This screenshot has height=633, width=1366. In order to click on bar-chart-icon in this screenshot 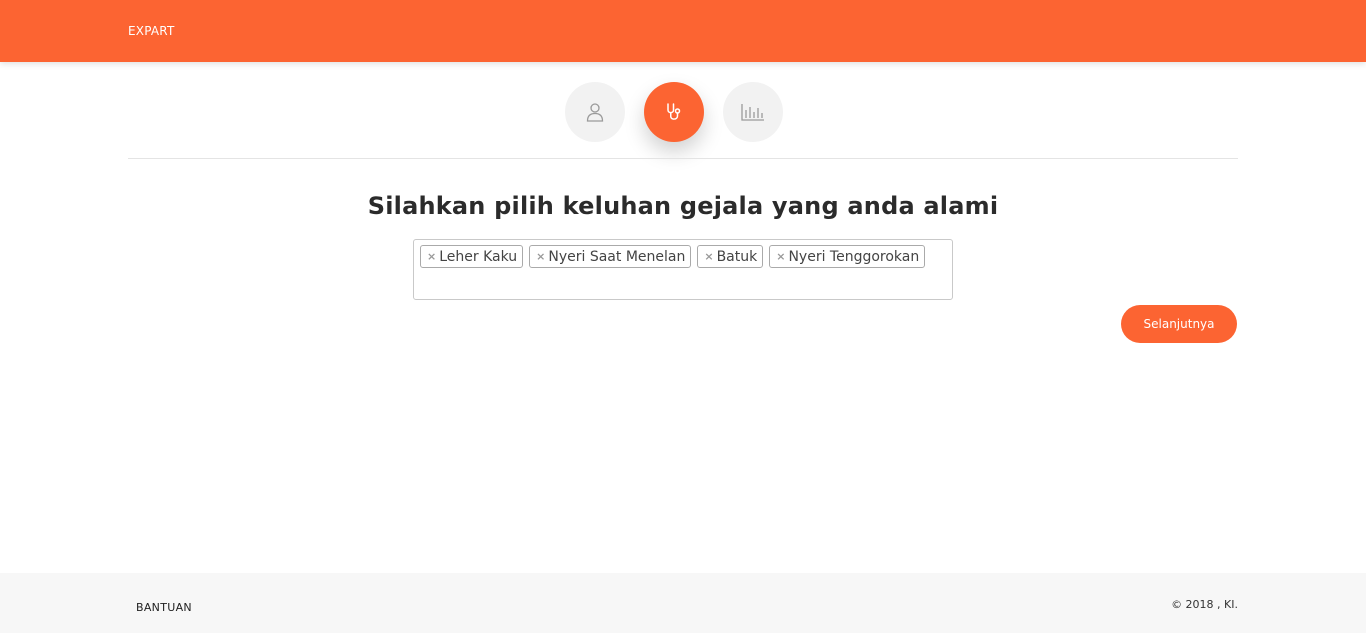, I will do `click(753, 112)`.